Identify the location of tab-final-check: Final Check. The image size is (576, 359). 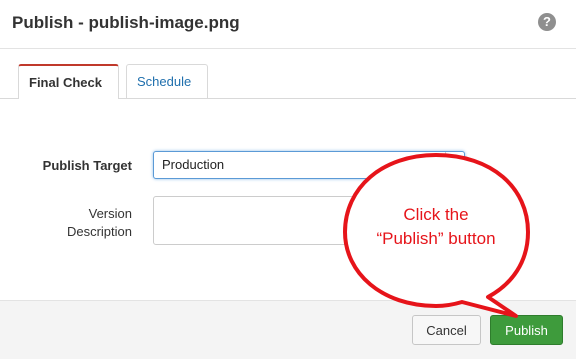
(68, 81).